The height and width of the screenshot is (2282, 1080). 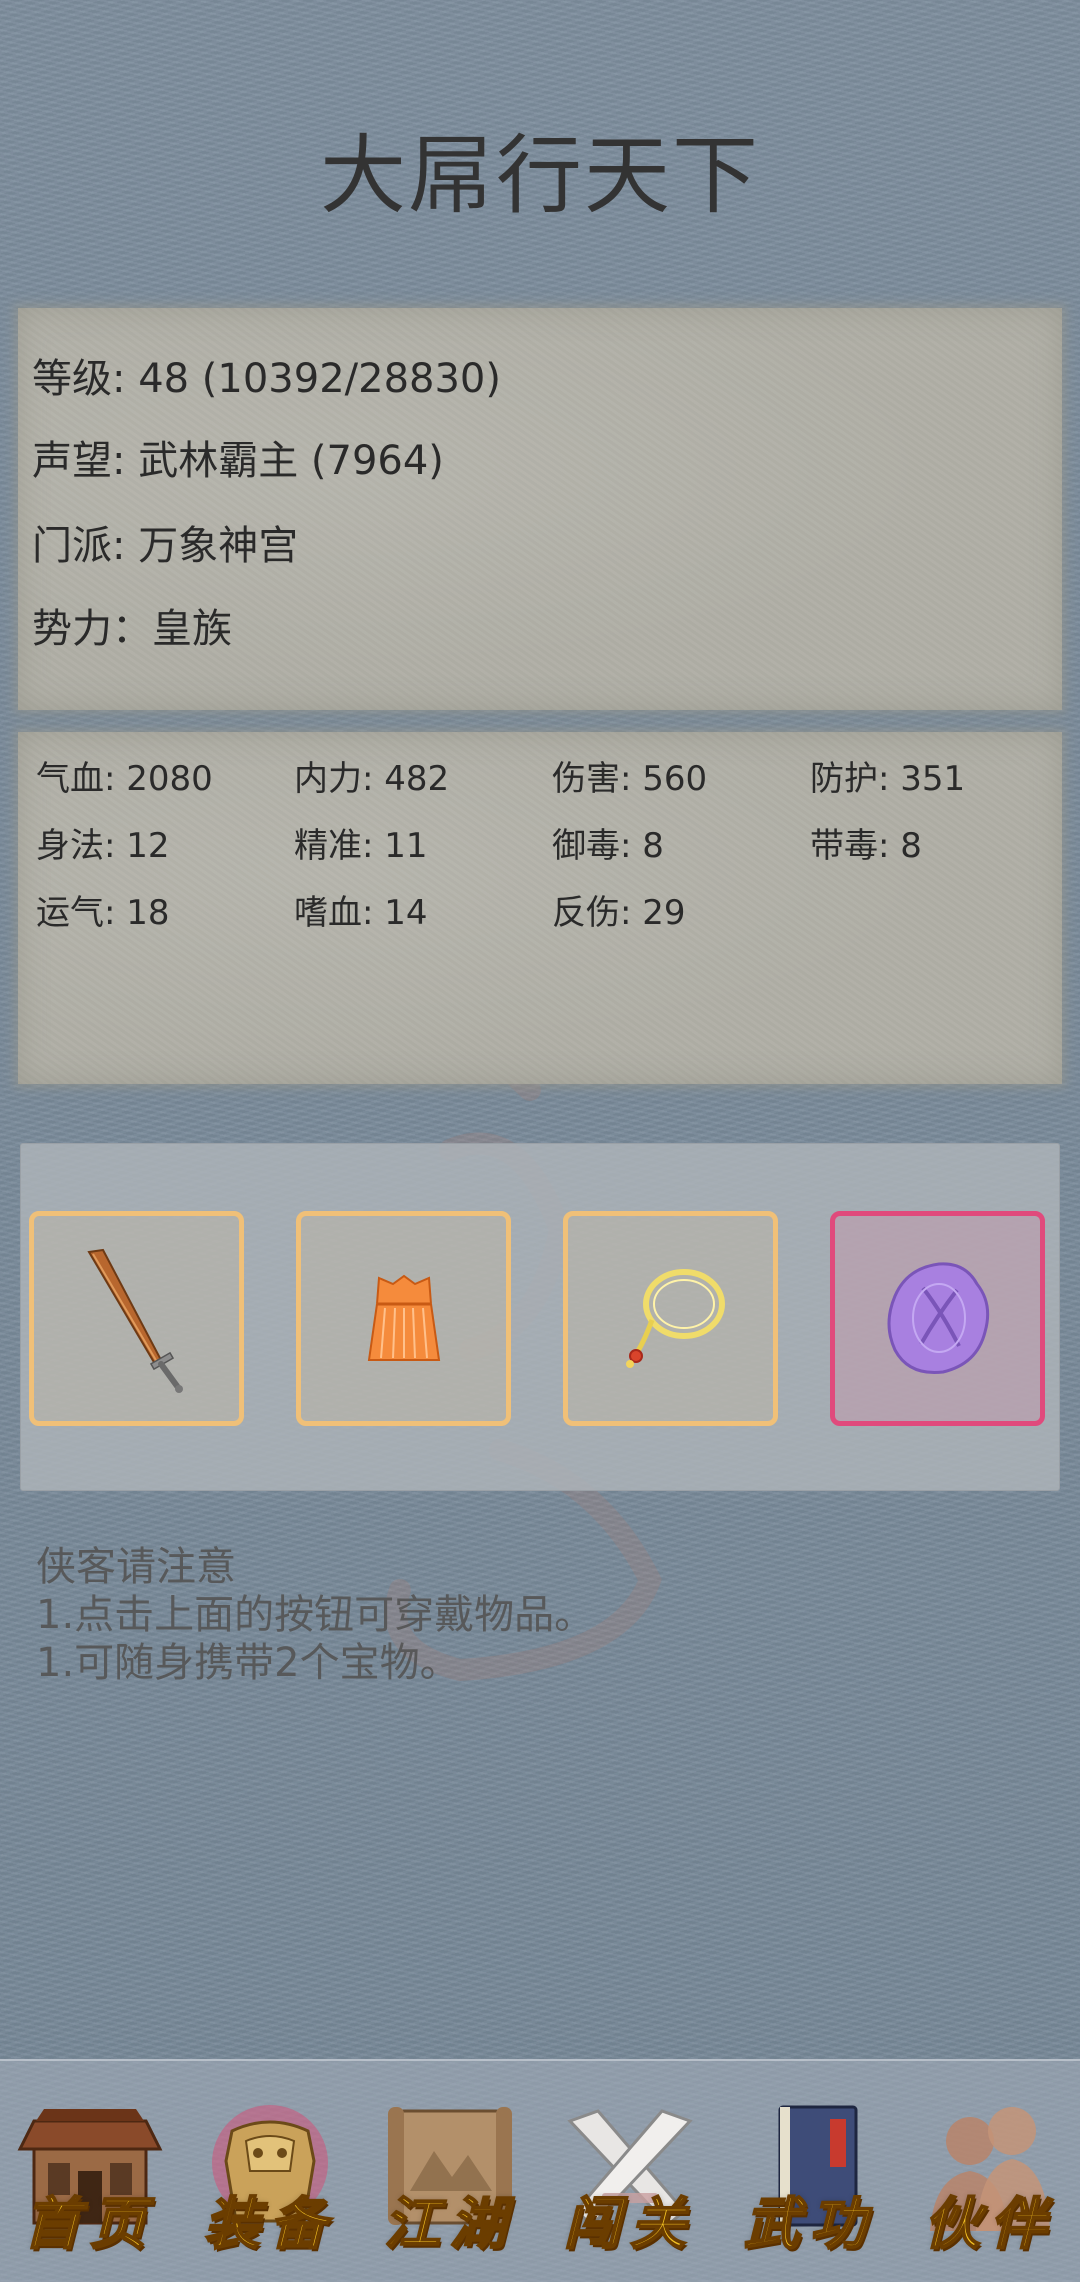 I want to click on equip-slot-necklace, so click(x=670, y=1318).